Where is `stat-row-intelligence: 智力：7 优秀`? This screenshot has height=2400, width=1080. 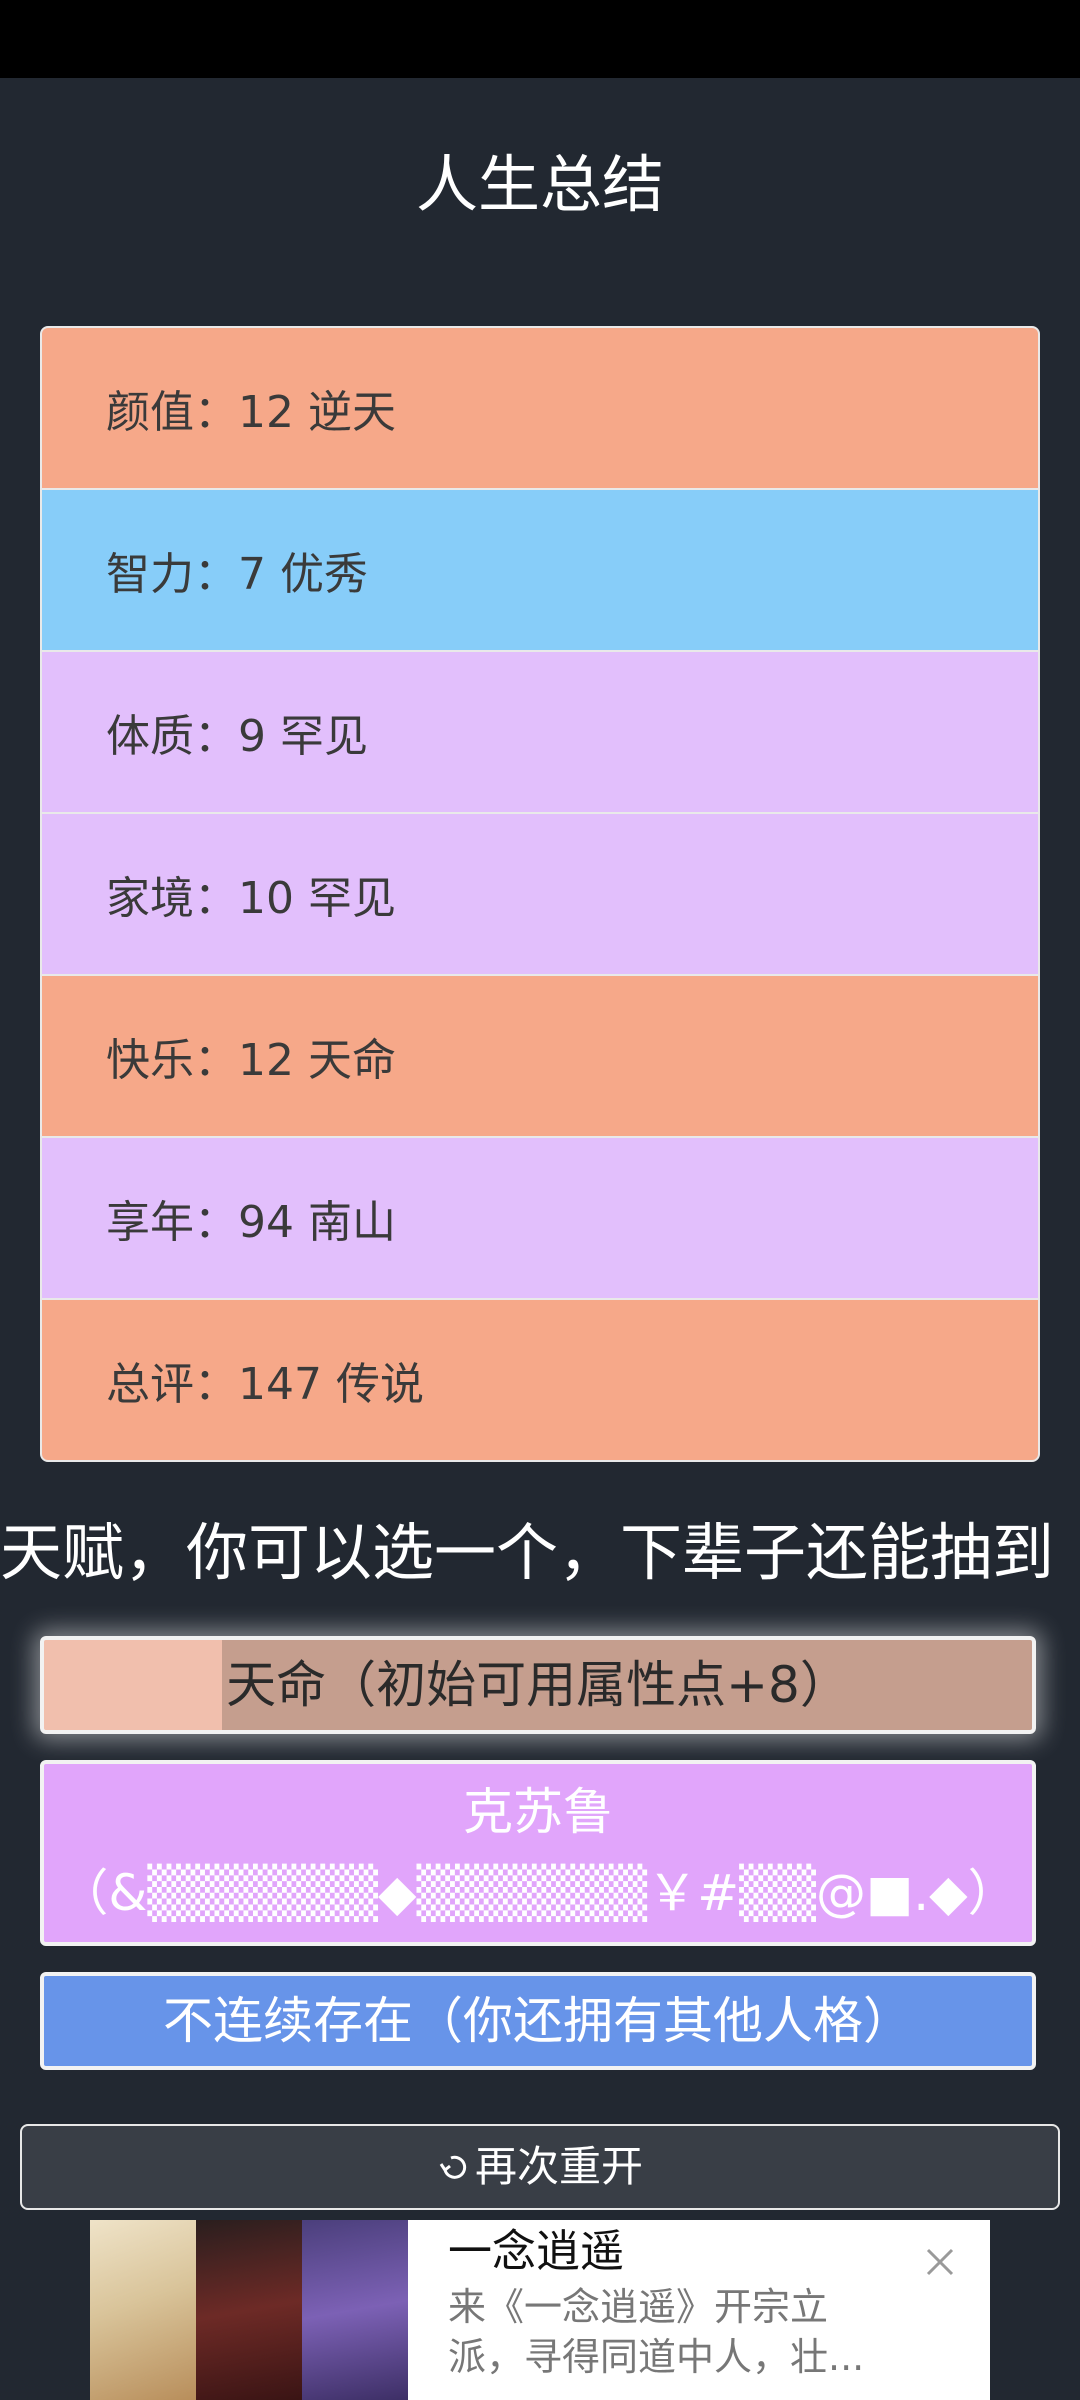 stat-row-intelligence: 智力：7 优秀 is located at coordinates (540, 570).